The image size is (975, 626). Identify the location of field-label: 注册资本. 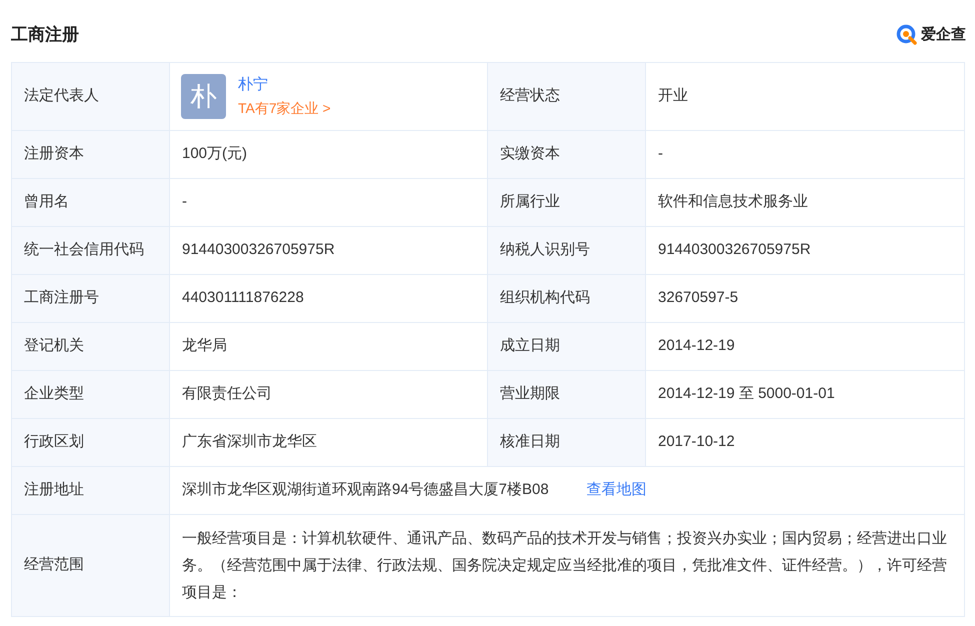
(54, 154).